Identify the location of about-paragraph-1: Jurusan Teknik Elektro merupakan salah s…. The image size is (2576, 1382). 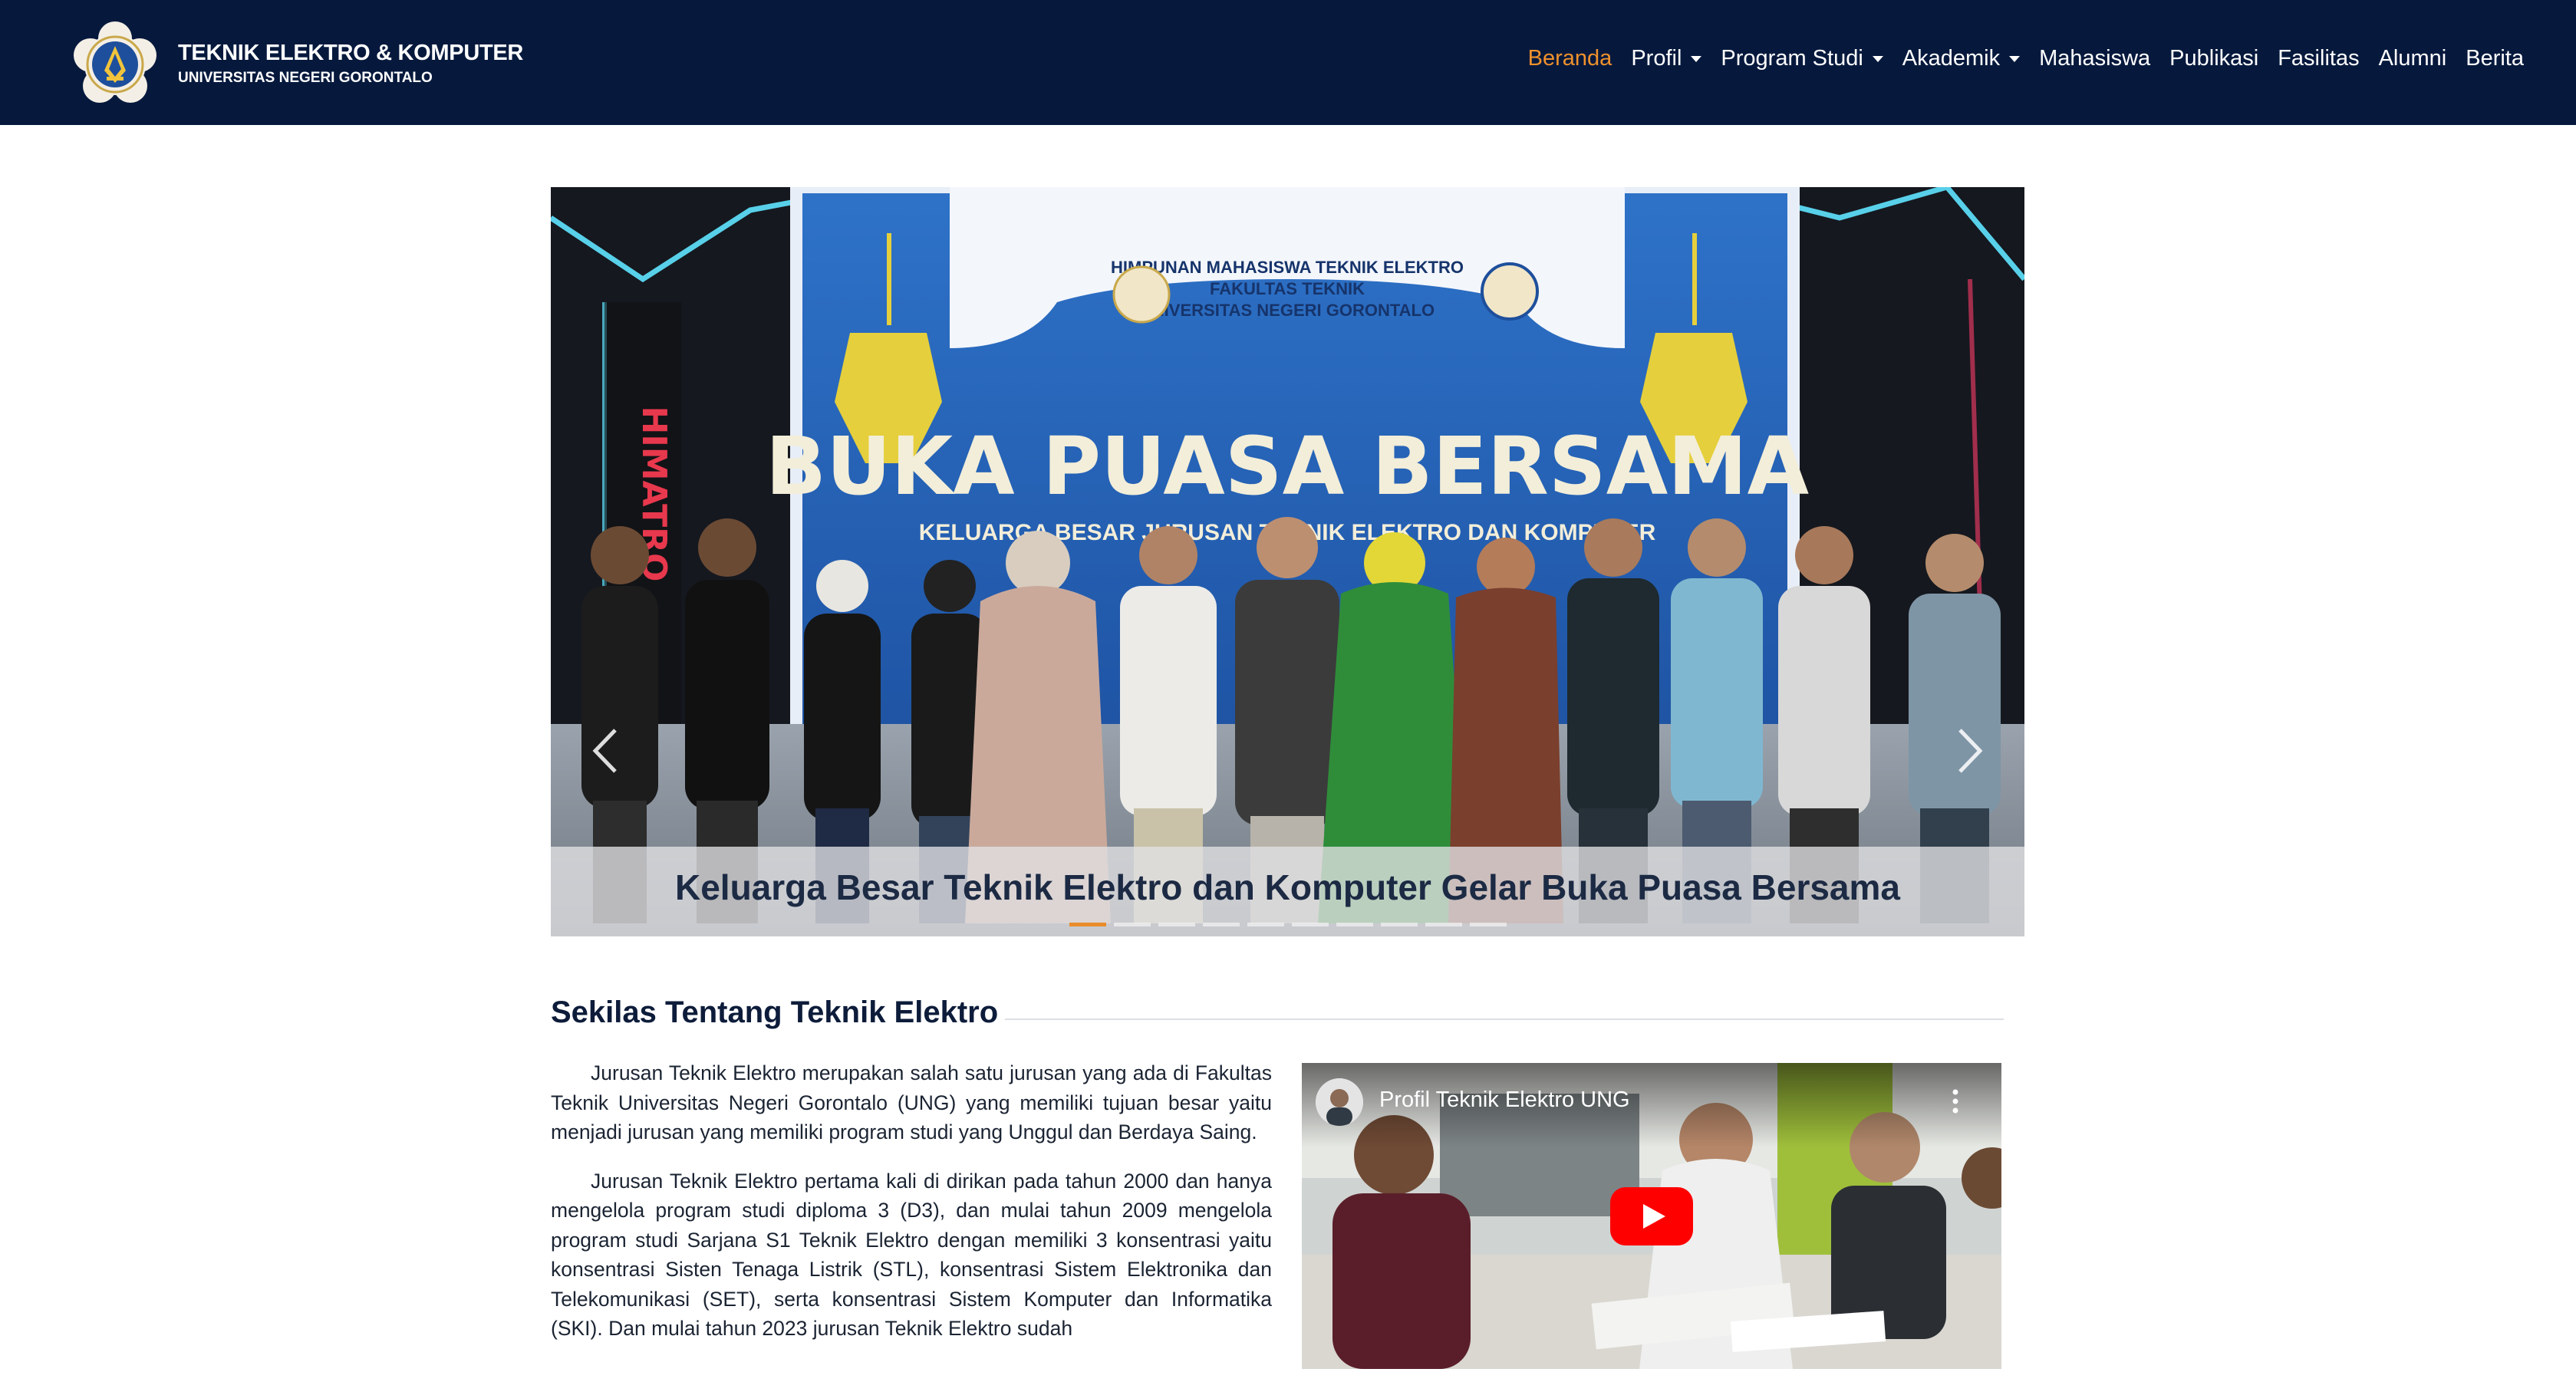
(911, 1102).